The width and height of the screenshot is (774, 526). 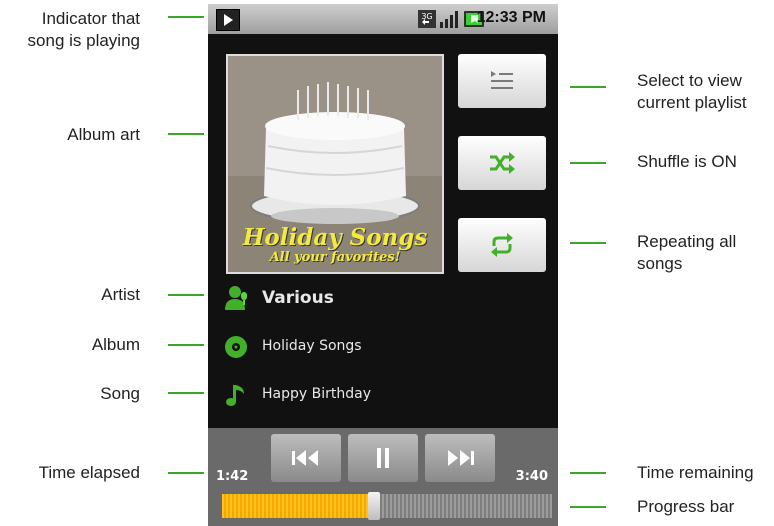 I want to click on progress-bar, so click(x=387, y=506).